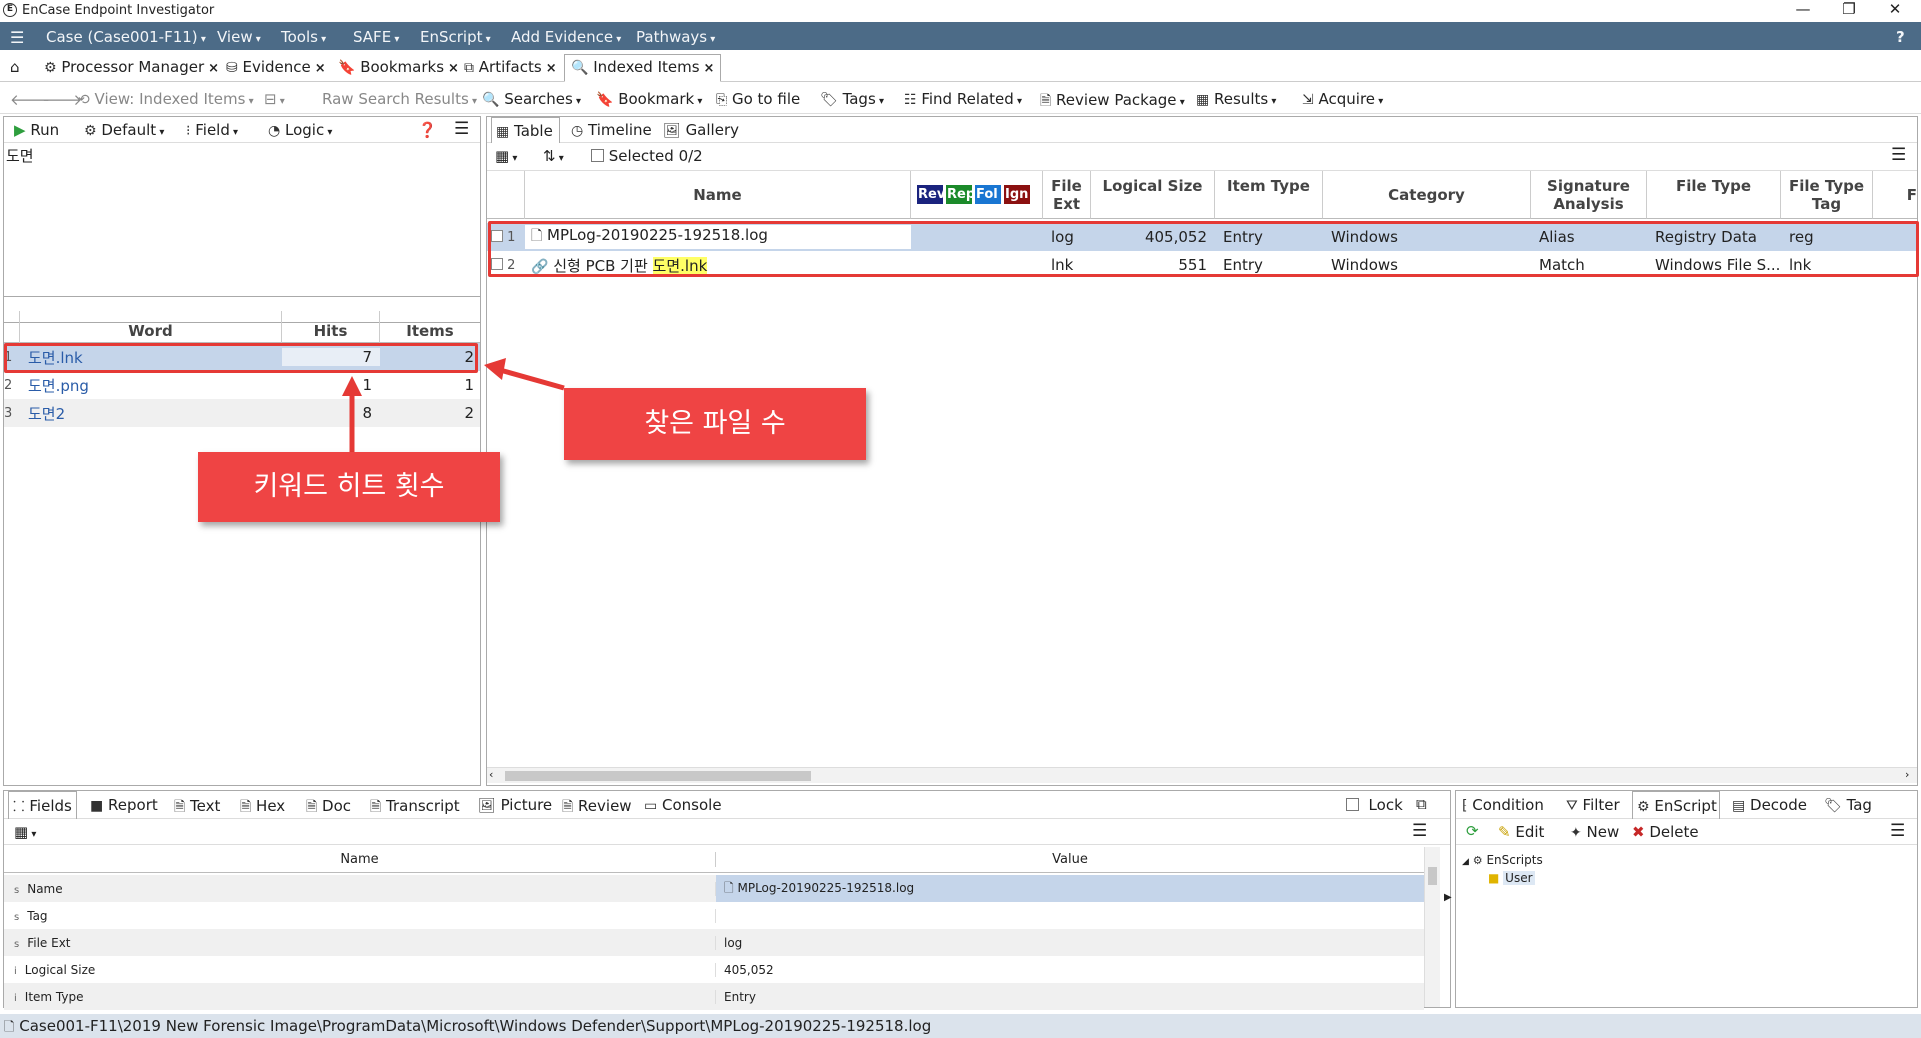 This screenshot has width=1921, height=1038. I want to click on lock-toggle: Lock, so click(1374, 805).